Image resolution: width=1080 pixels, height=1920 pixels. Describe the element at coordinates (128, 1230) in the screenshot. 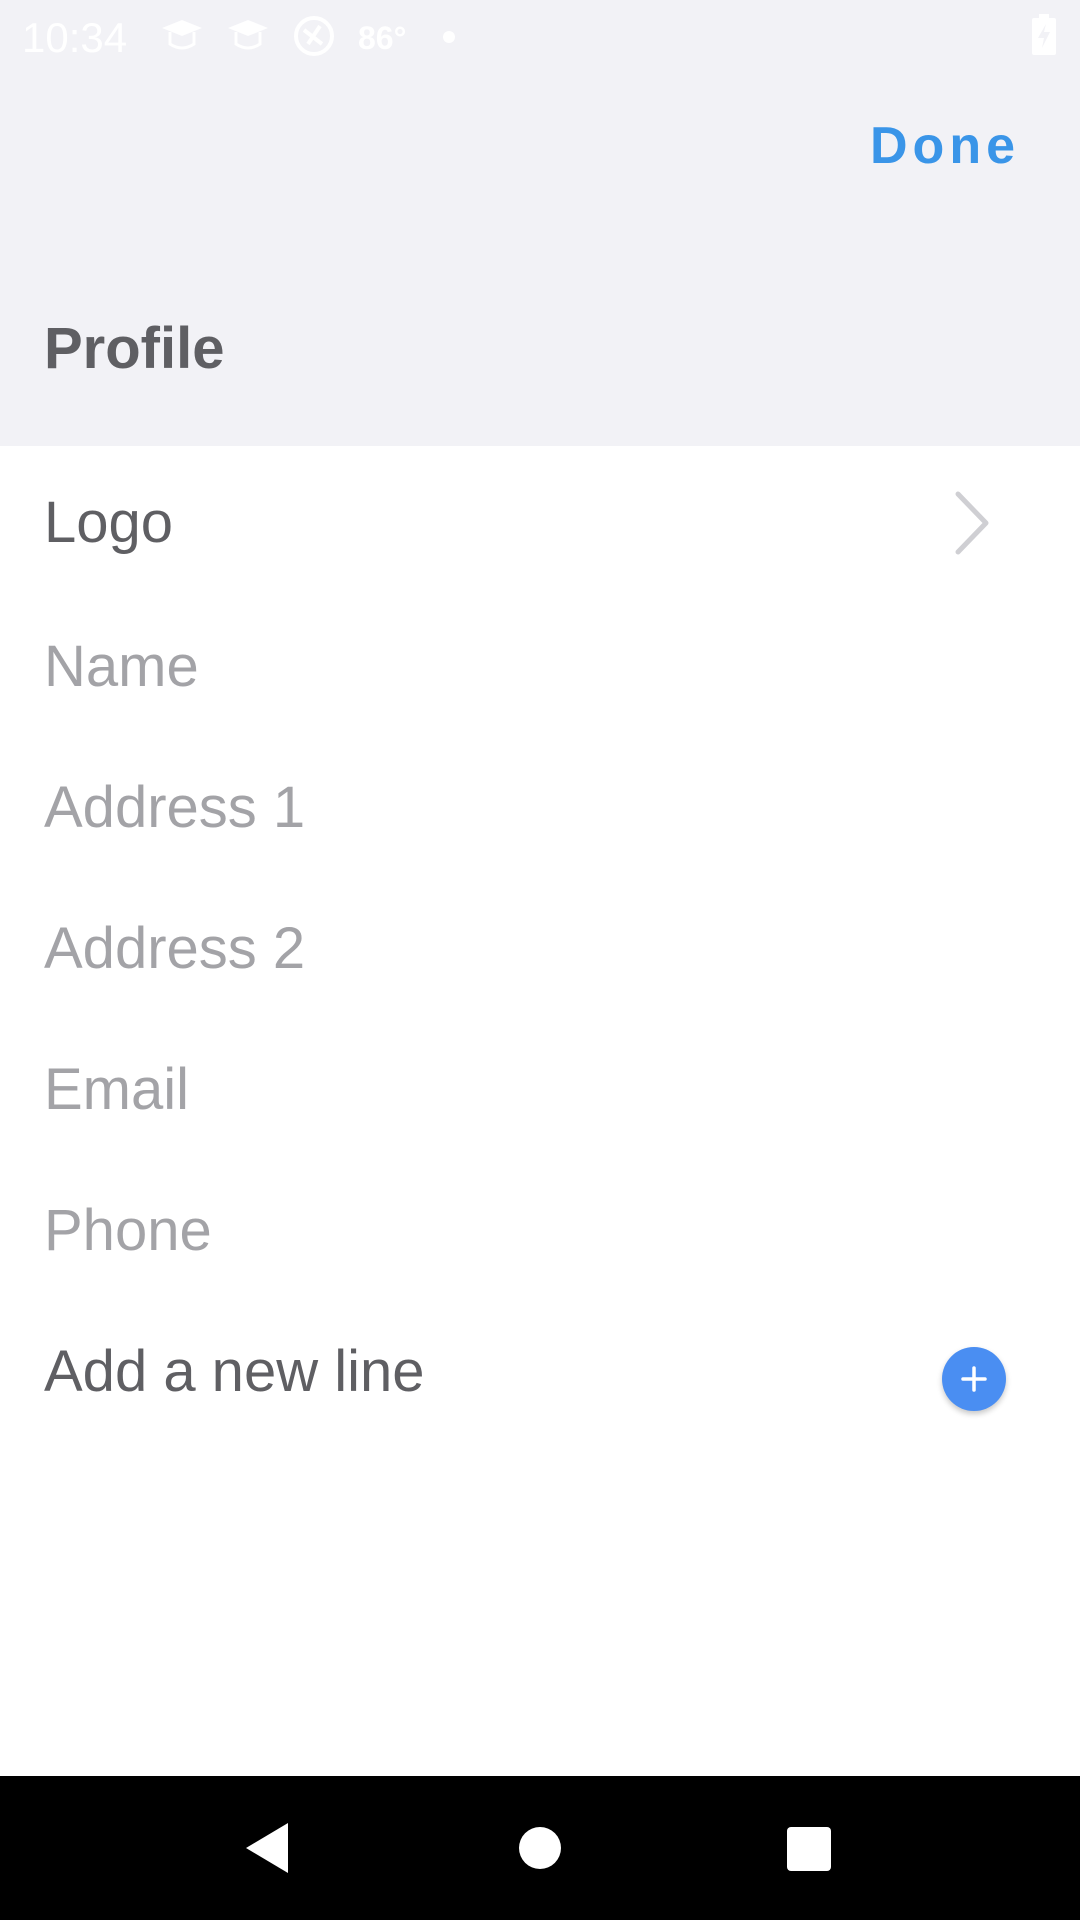

I see `phone-field-label: Phone` at that location.